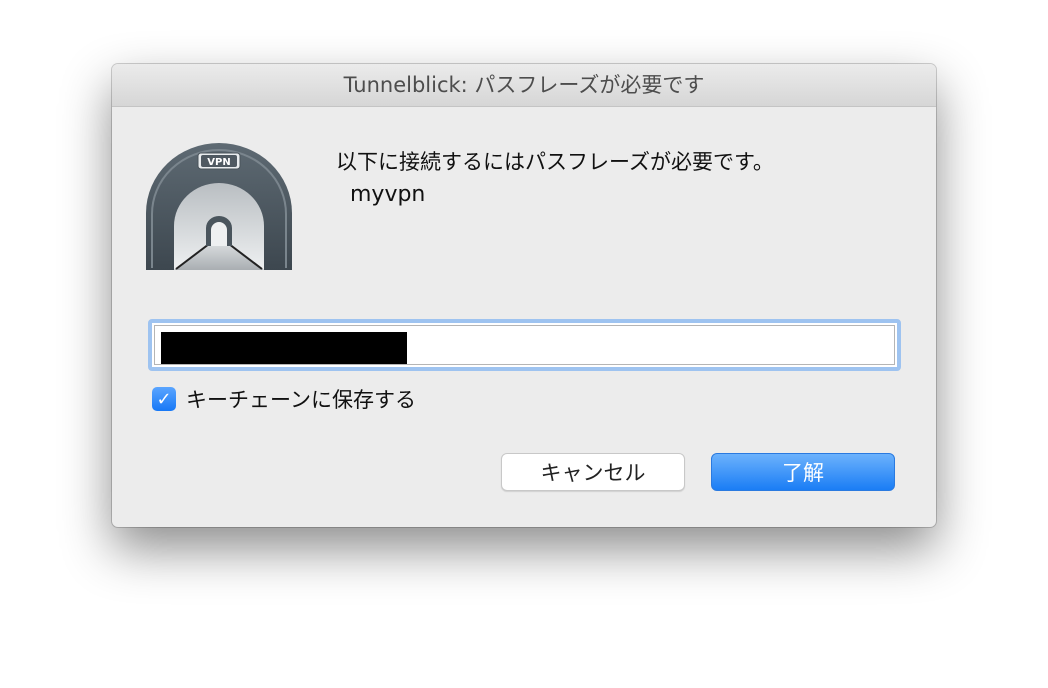 The image size is (1048, 688). I want to click on save-in-keychain-checkbox: ✓, so click(164, 399).